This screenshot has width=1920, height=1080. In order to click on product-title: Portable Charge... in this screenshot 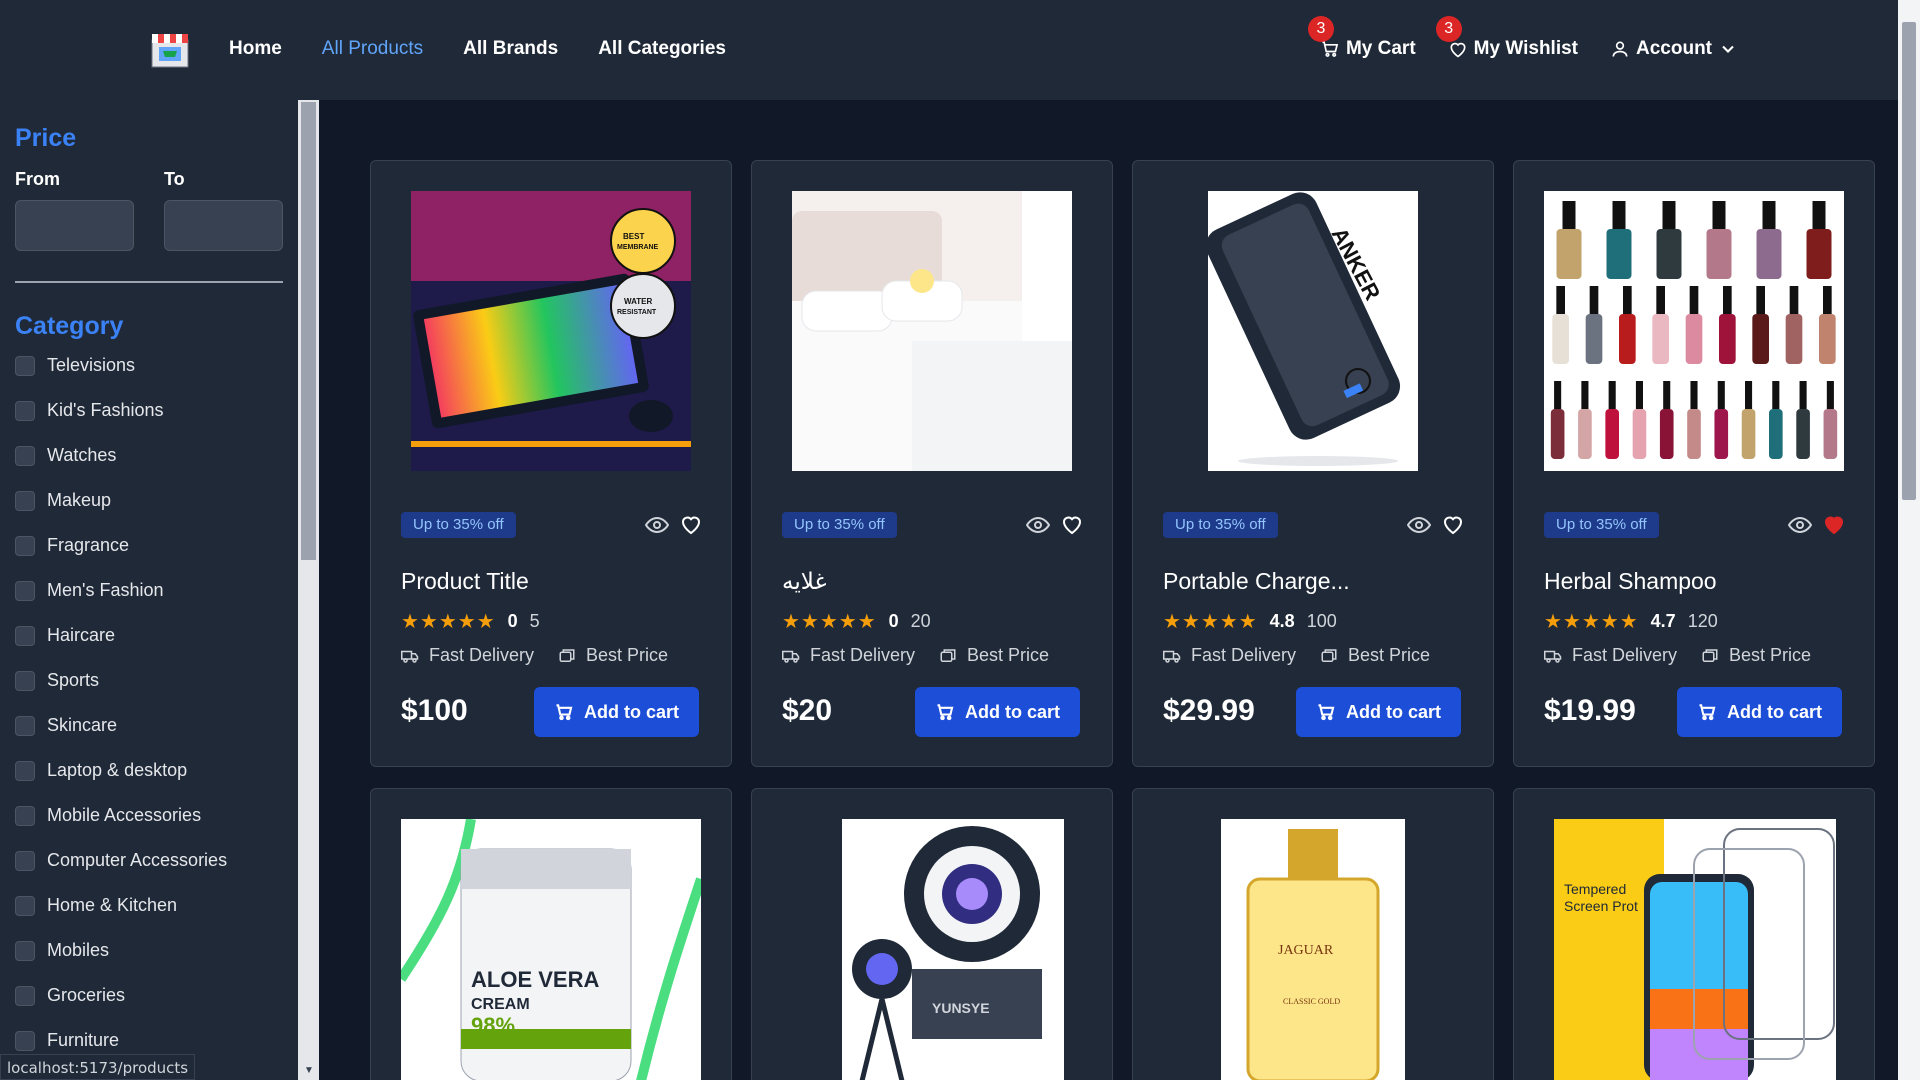, I will do `click(1256, 581)`.